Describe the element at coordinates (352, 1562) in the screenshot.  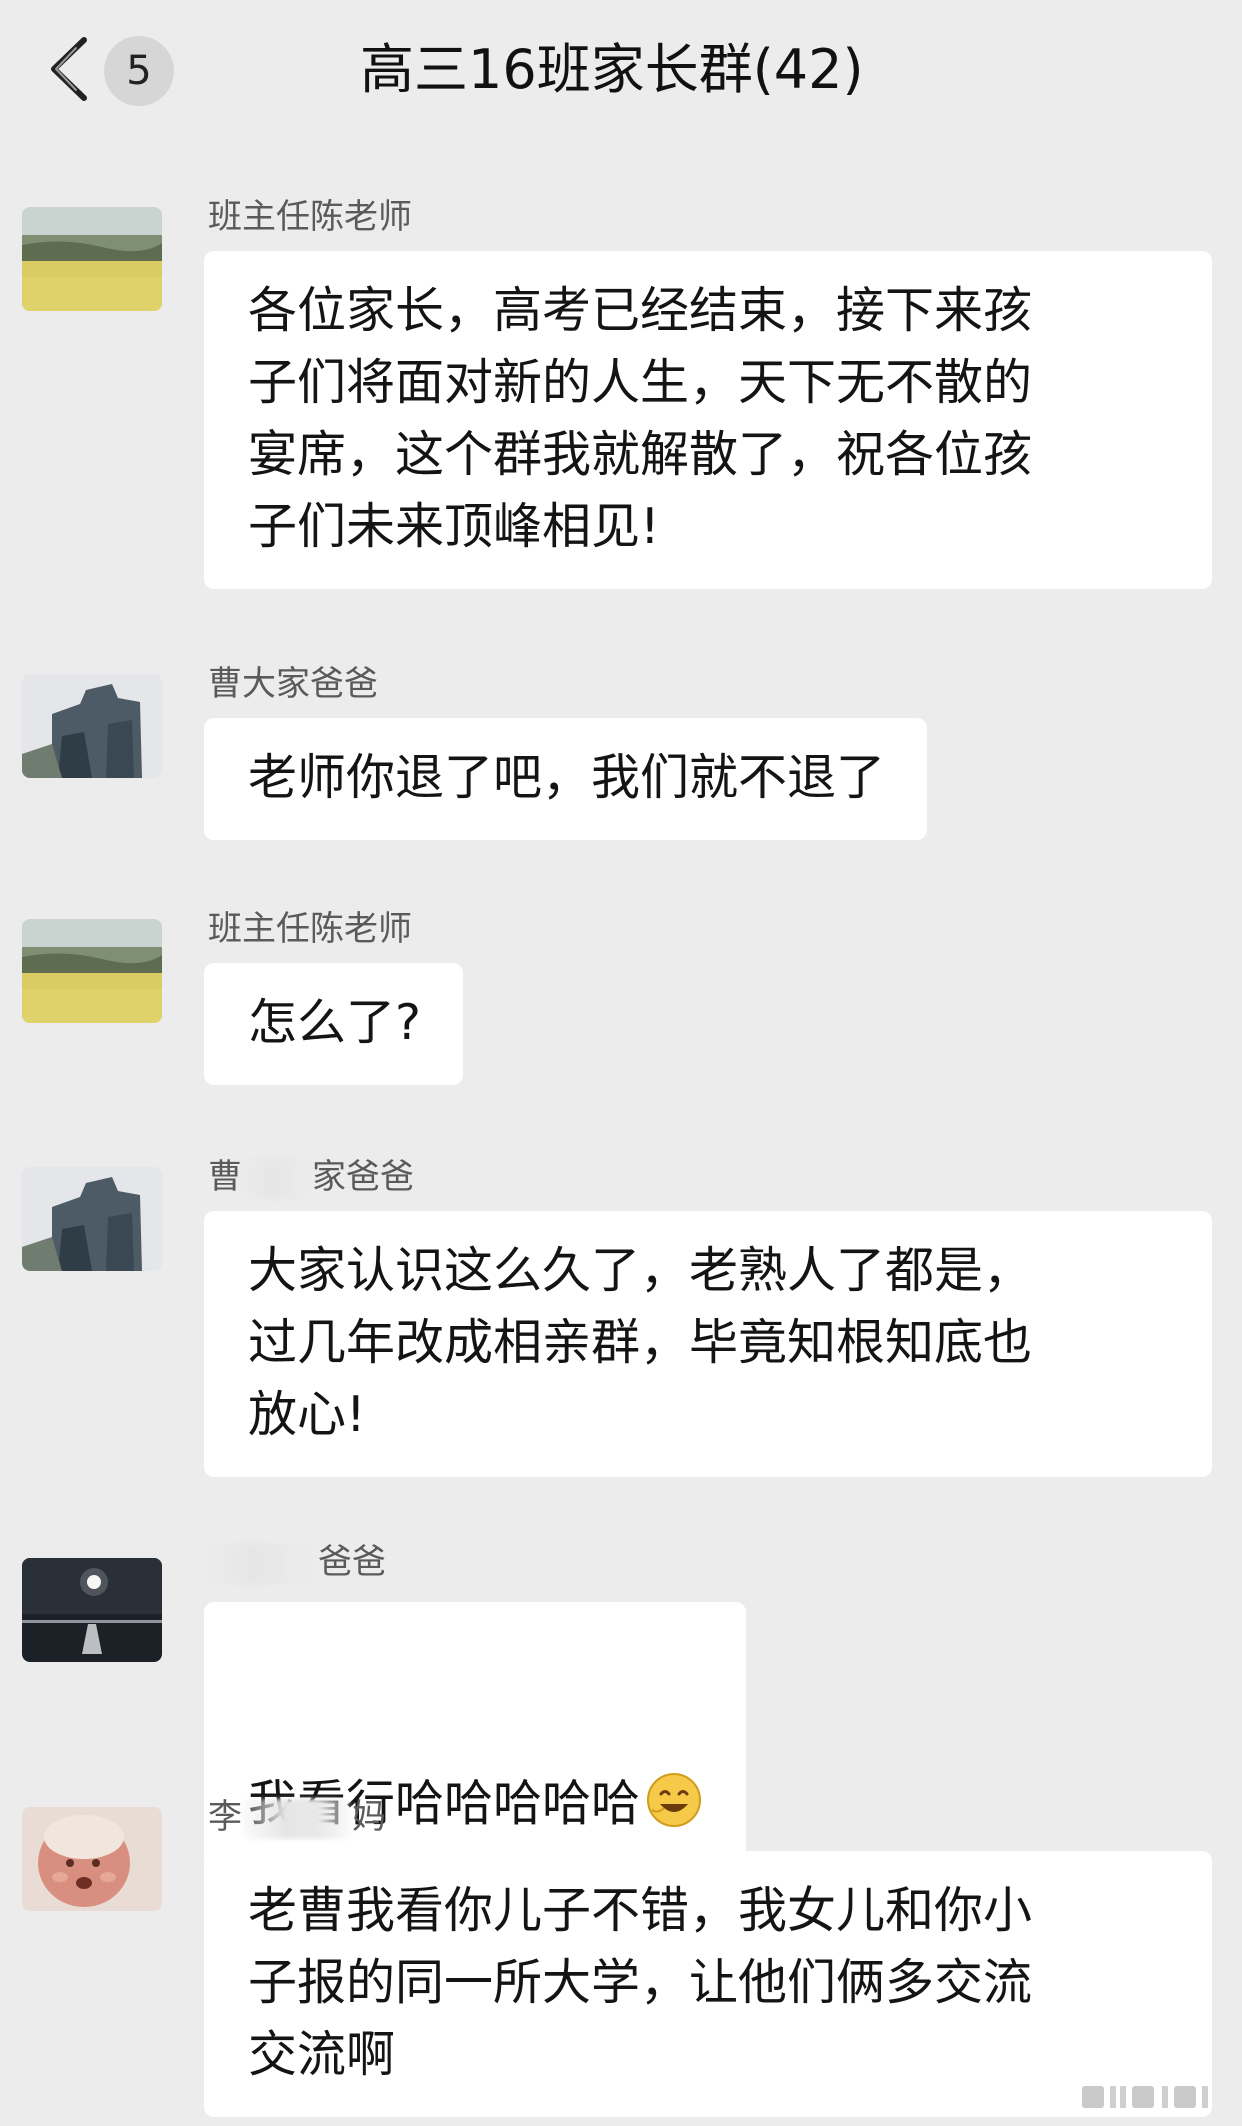
I see `sender-name-end: 爸爸` at that location.